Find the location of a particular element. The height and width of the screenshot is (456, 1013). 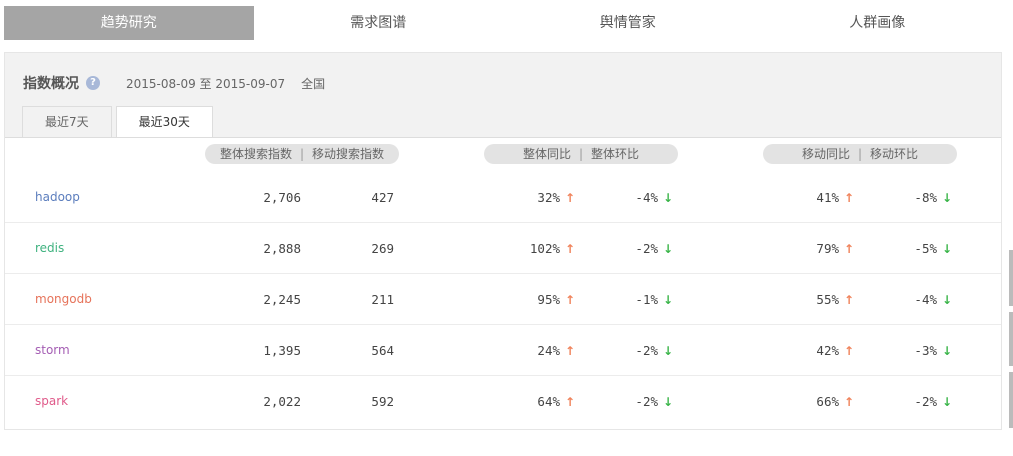

overall-yoy-cell: 32% ↑ is located at coordinates (556, 198).